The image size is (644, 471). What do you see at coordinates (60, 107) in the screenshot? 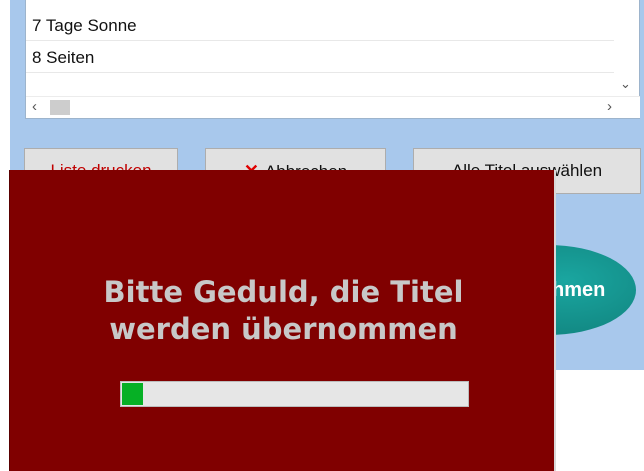
I see `scrollbar-thumb` at bounding box center [60, 107].